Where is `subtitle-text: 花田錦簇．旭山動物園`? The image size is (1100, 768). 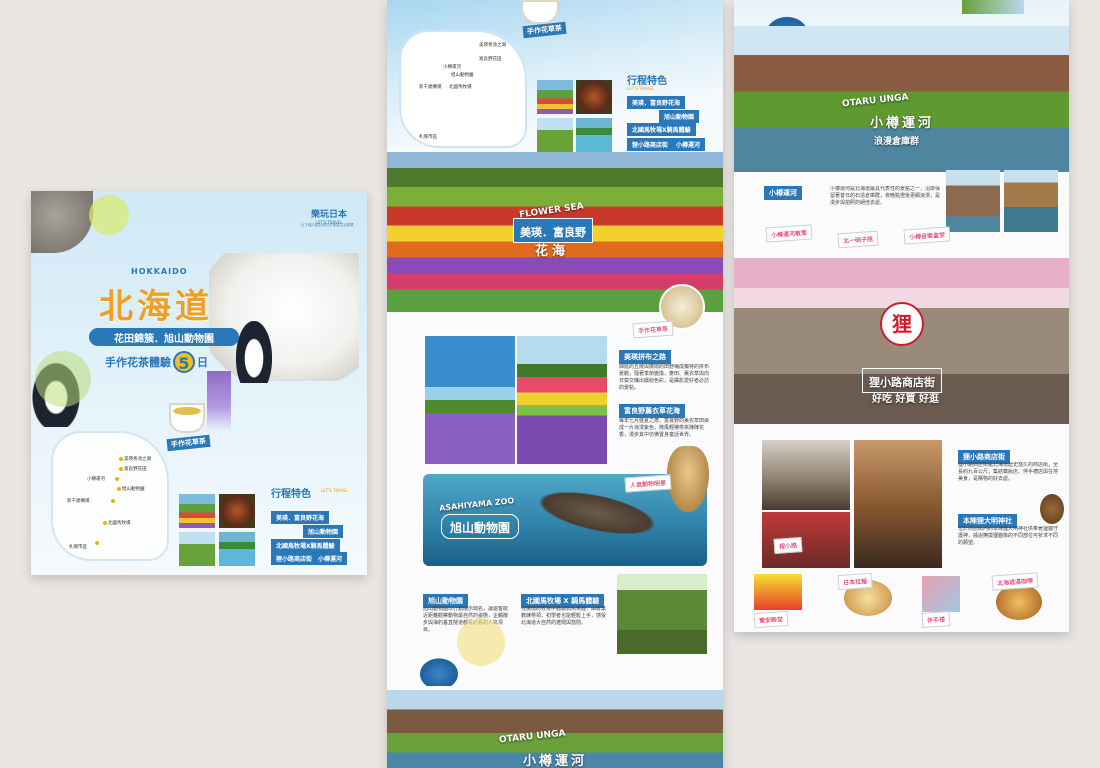
subtitle-text: 花田錦簇．旭山動物園 is located at coordinates (164, 339).